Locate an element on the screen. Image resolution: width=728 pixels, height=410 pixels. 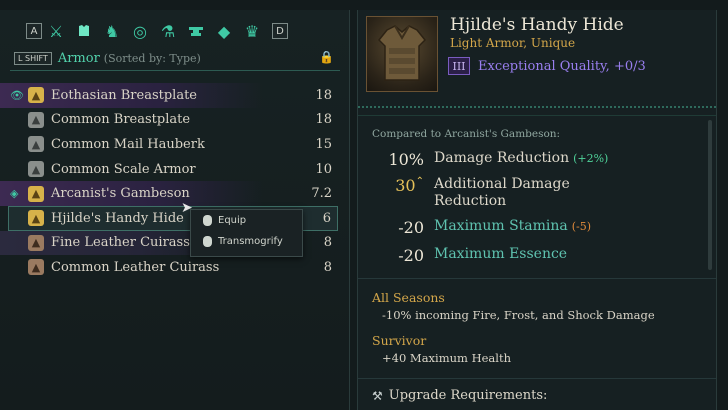
anvil-icon is located at coordinates (196, 31).